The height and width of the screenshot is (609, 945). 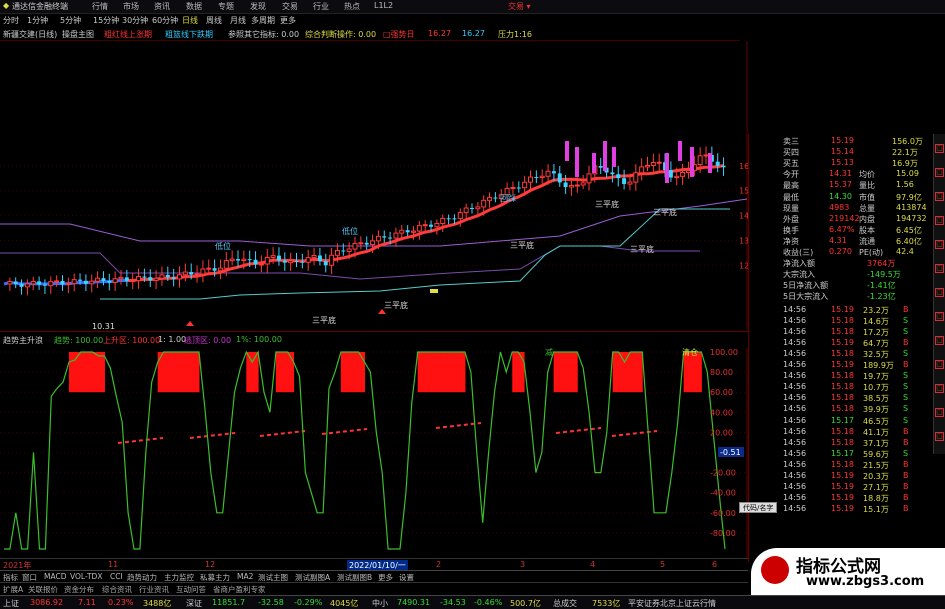 What do you see at coordinates (607, 204) in the screenshot?
I see `chart-annotation: 三平底` at bounding box center [607, 204].